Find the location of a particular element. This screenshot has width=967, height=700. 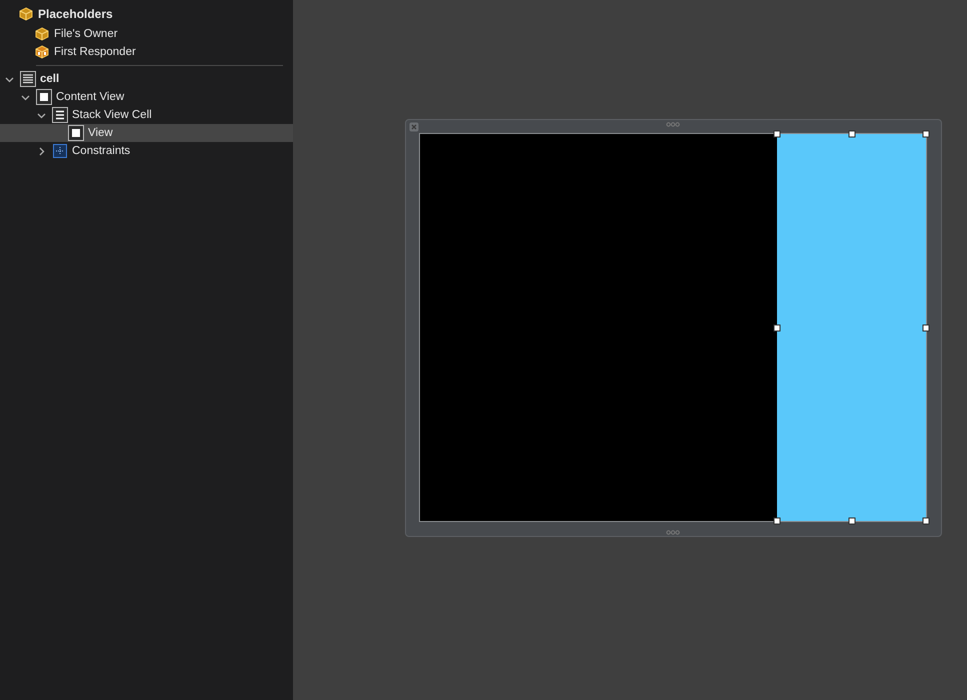

outline-item: cell is located at coordinates (146, 79).